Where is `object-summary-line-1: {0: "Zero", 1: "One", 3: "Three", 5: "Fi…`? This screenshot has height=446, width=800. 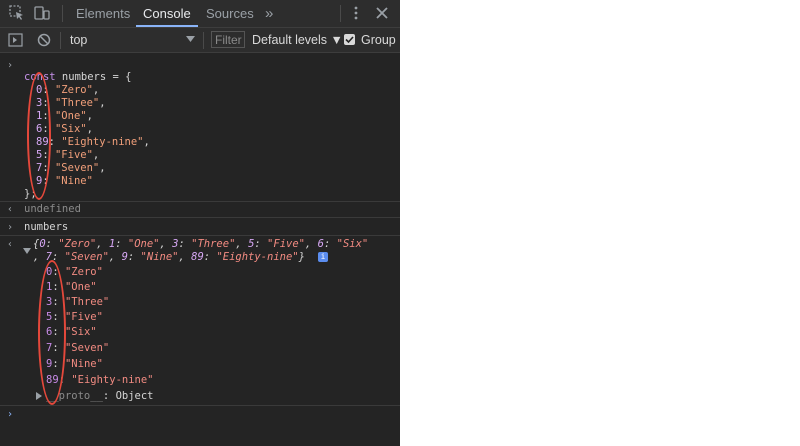 object-summary-line-1: {0: "Zero", 1: "One", 3: "Three", 5: "Fi… is located at coordinates (200, 244).